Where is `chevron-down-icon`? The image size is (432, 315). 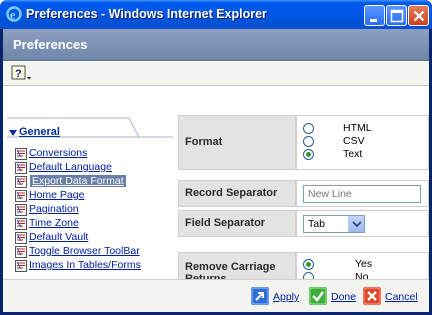 chevron-down-icon is located at coordinates (357, 224).